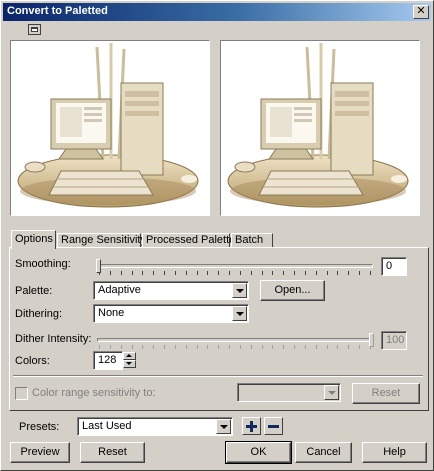 Image resolution: width=434 pixels, height=471 pixels. Describe the element at coordinates (273, 426) in the screenshot. I see `remove-preset-button` at that location.